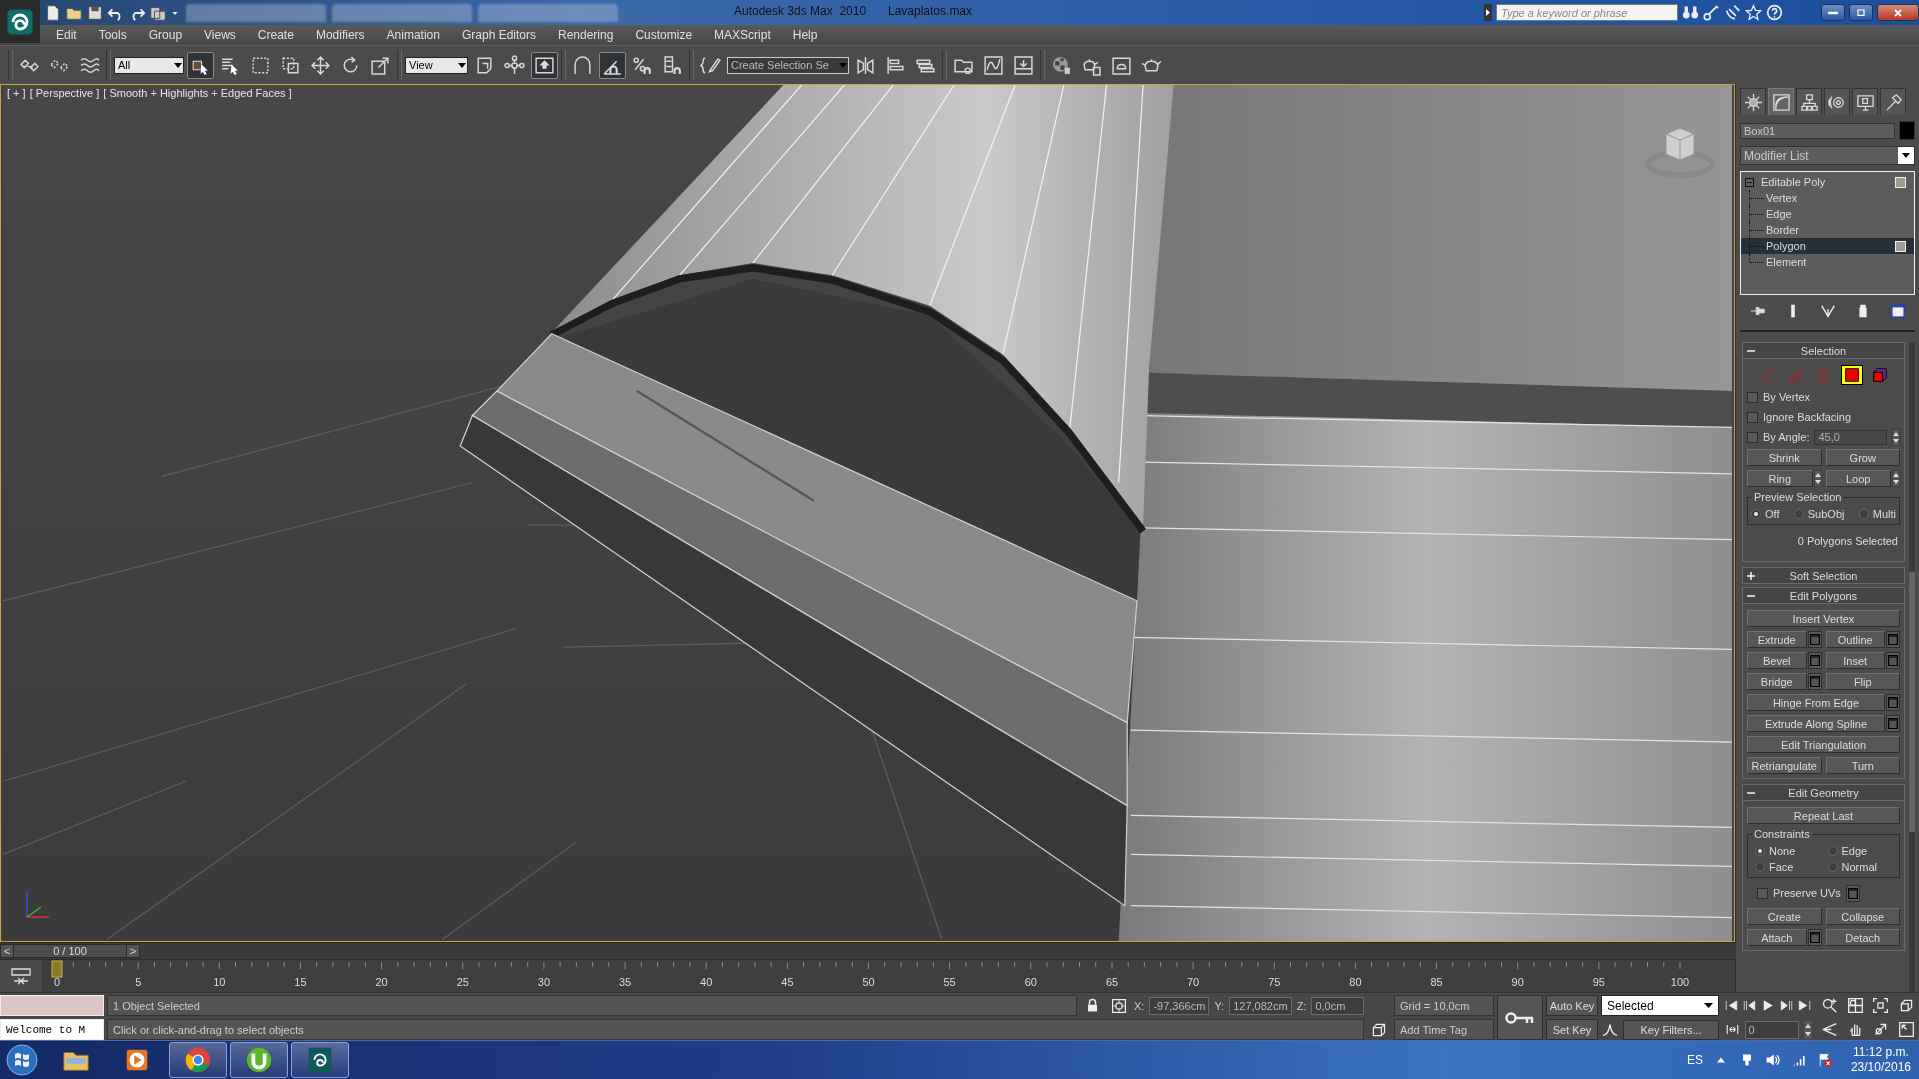  Describe the element at coordinates (742, 35) in the screenshot. I see `menu-item: MAXScript` at that location.